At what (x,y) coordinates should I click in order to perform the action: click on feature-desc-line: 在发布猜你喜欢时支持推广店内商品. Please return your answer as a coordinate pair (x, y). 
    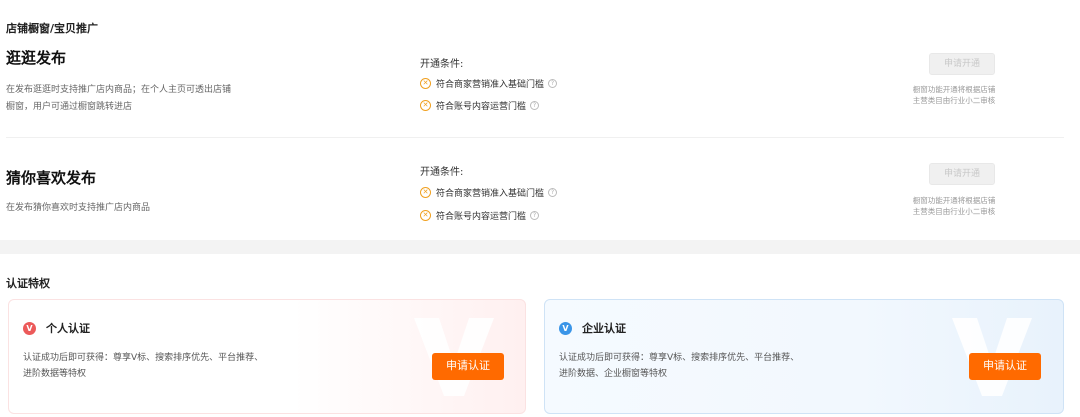
    Looking at the image, I should click on (78, 208).